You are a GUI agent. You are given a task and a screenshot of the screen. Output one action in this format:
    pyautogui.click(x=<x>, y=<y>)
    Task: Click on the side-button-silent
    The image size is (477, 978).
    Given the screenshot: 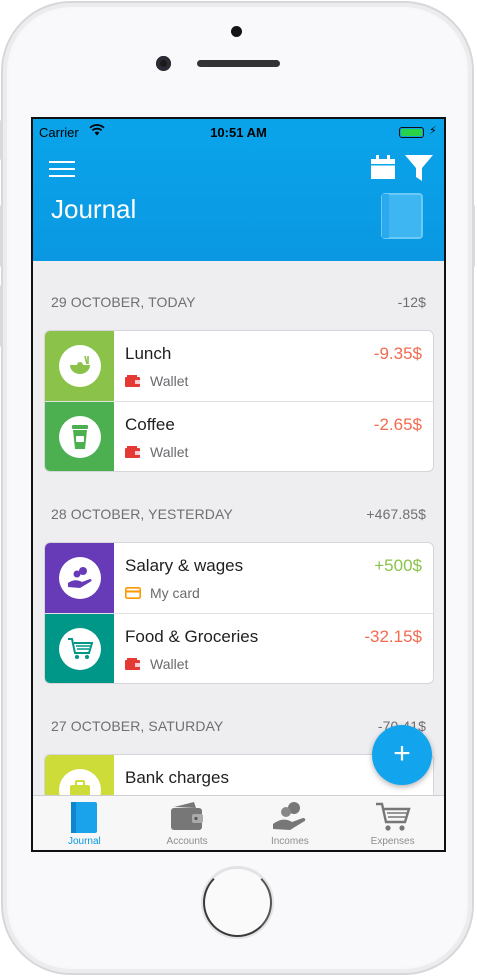 What is the action you would take?
    pyautogui.click(x=1, y=140)
    